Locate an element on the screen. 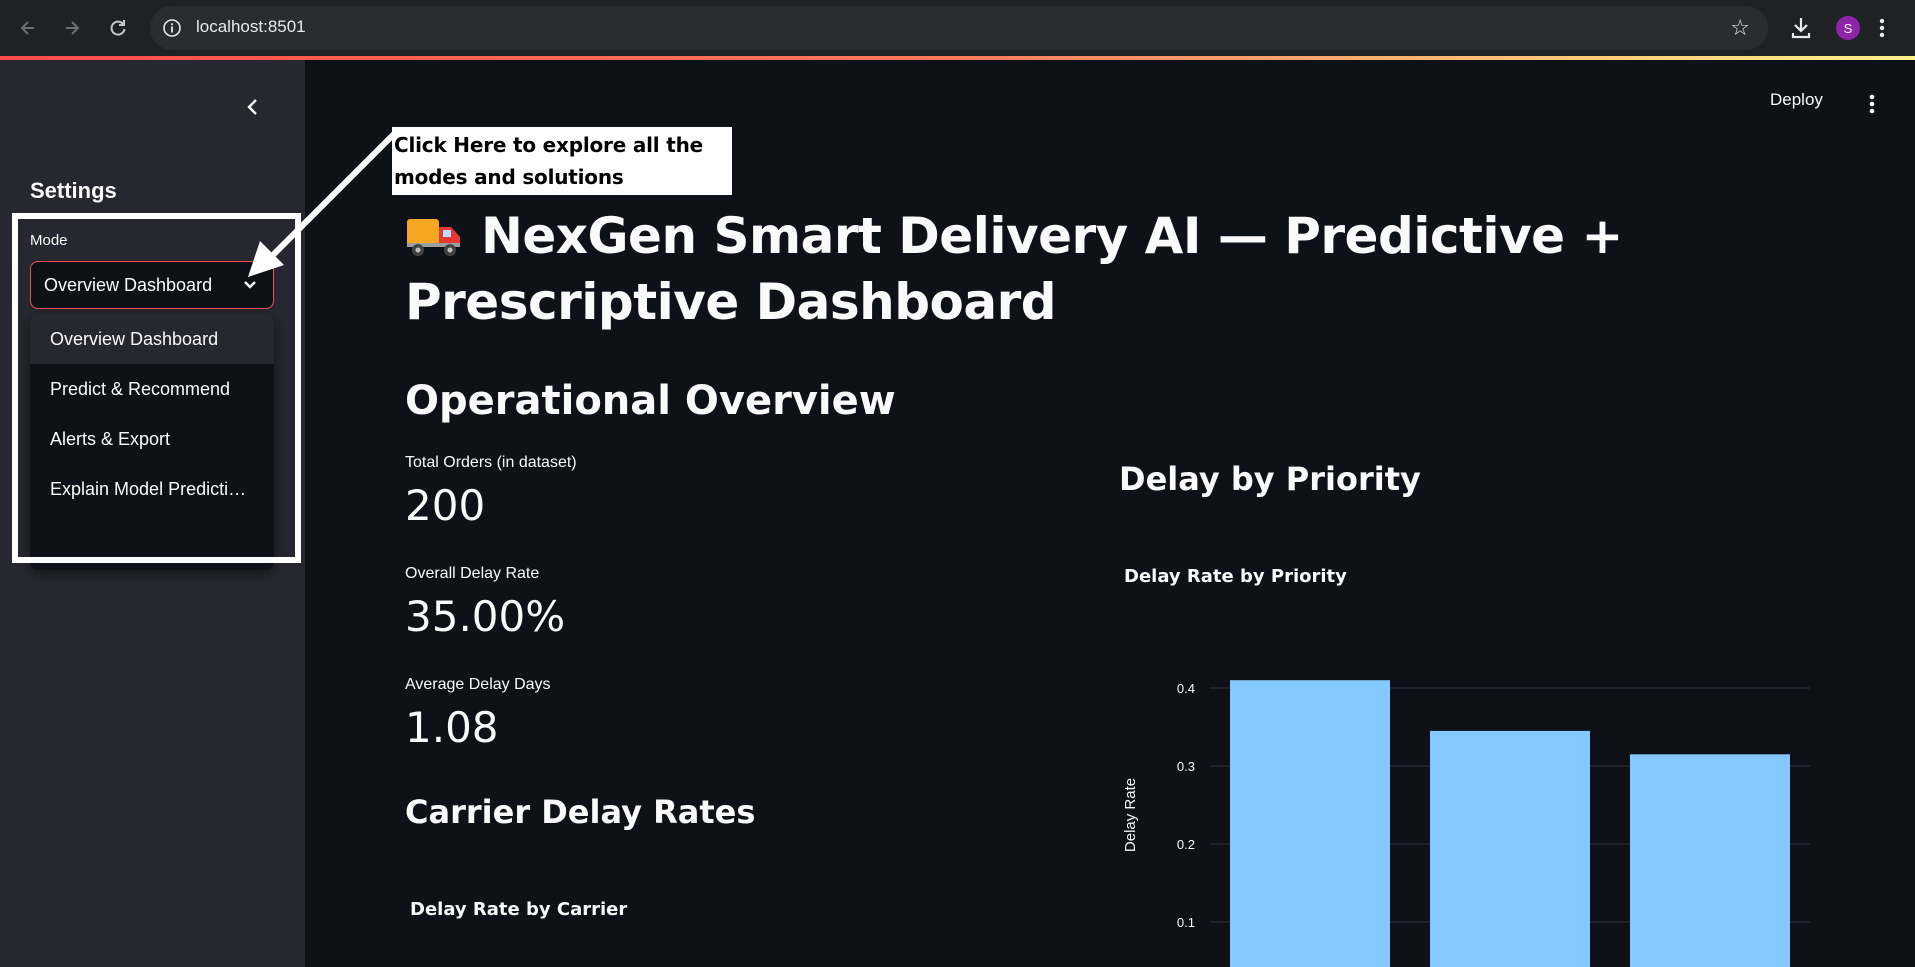  y-tick-label: 0.1 is located at coordinates (1186, 922).